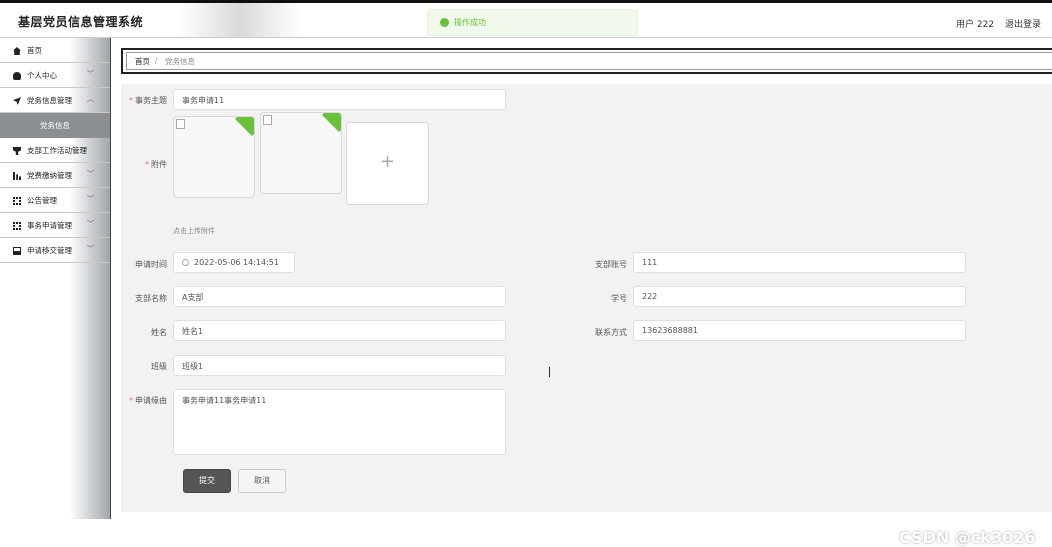 This screenshot has width=1052, height=547. I want to click on clock-icon, so click(185, 262).